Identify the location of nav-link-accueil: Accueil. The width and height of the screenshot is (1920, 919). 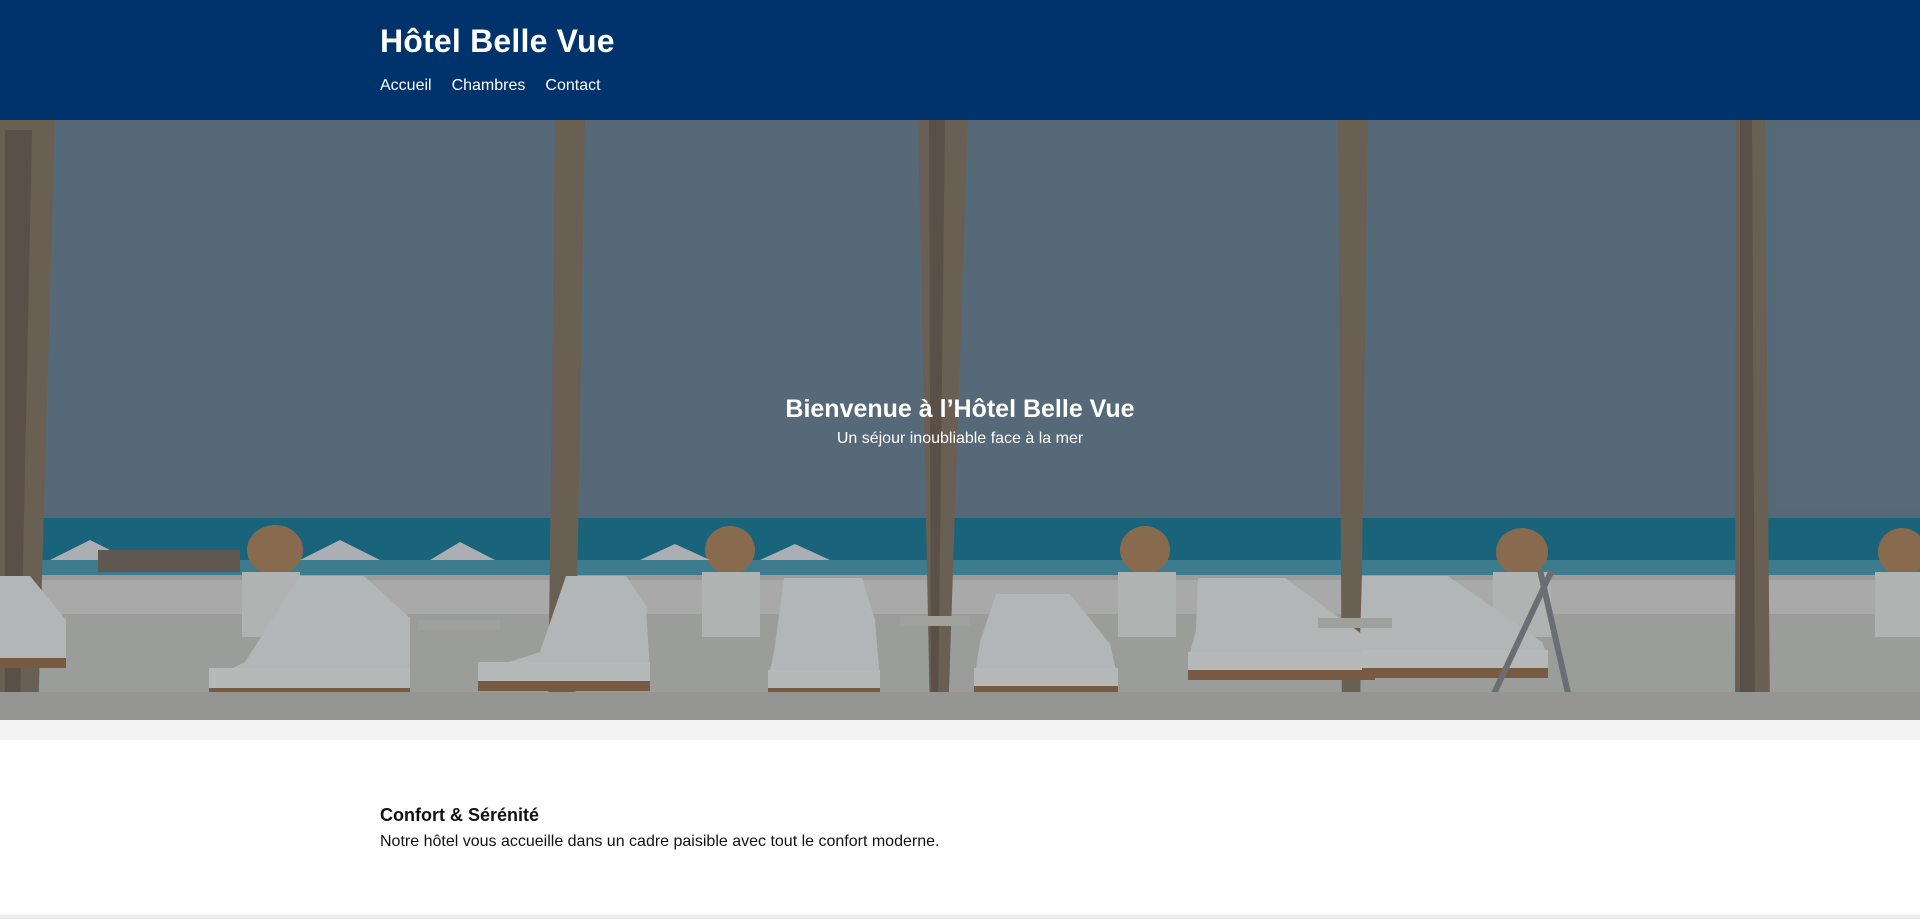
(406, 86).